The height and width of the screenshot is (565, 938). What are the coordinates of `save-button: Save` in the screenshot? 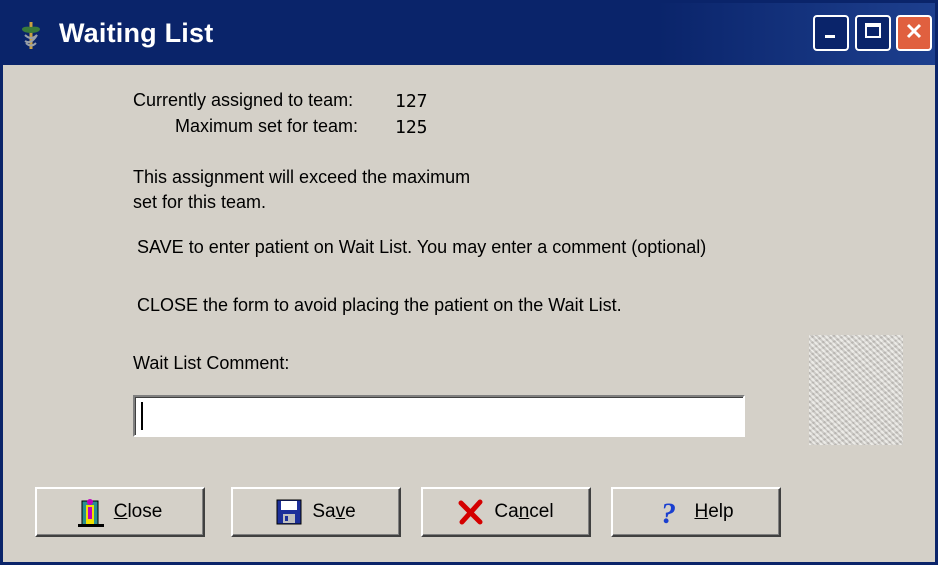 It's located at (316, 512).